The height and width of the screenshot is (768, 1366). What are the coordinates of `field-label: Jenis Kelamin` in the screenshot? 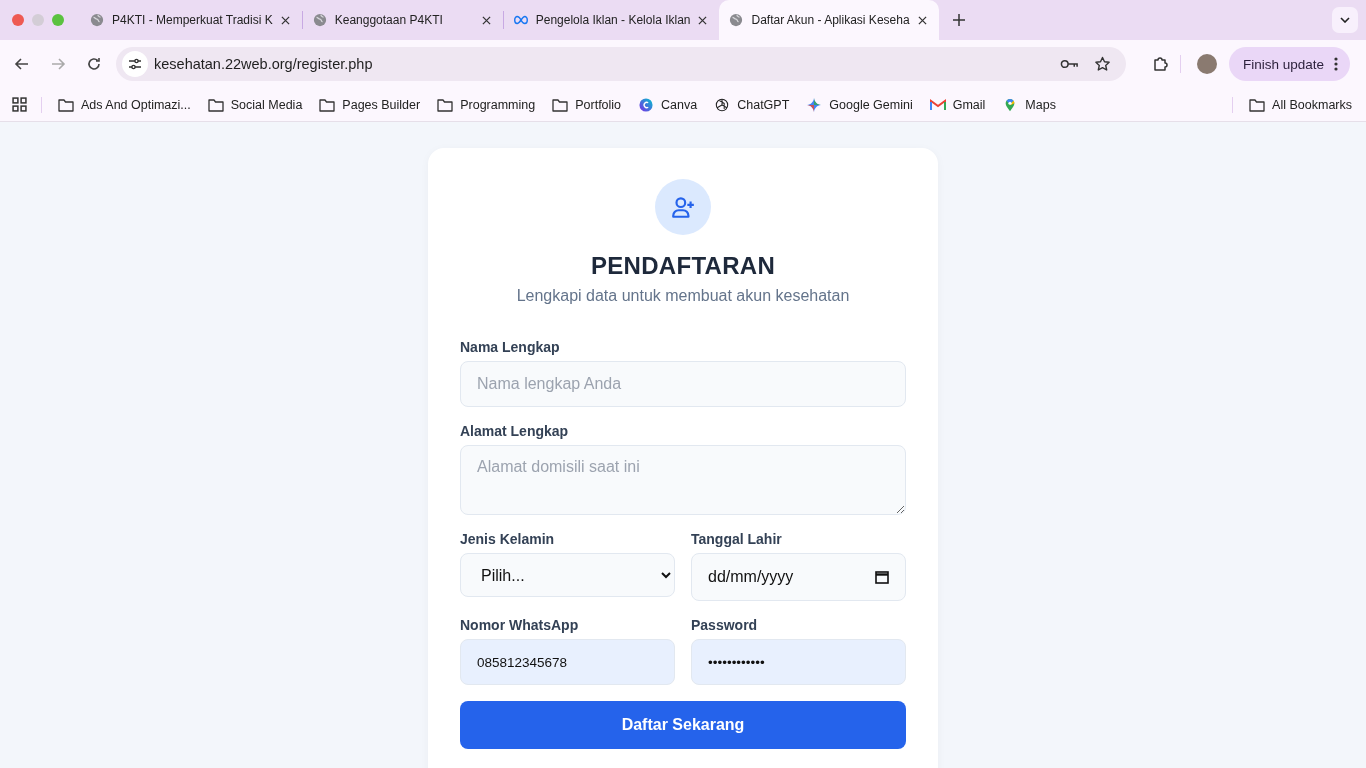 It's located at (508, 539).